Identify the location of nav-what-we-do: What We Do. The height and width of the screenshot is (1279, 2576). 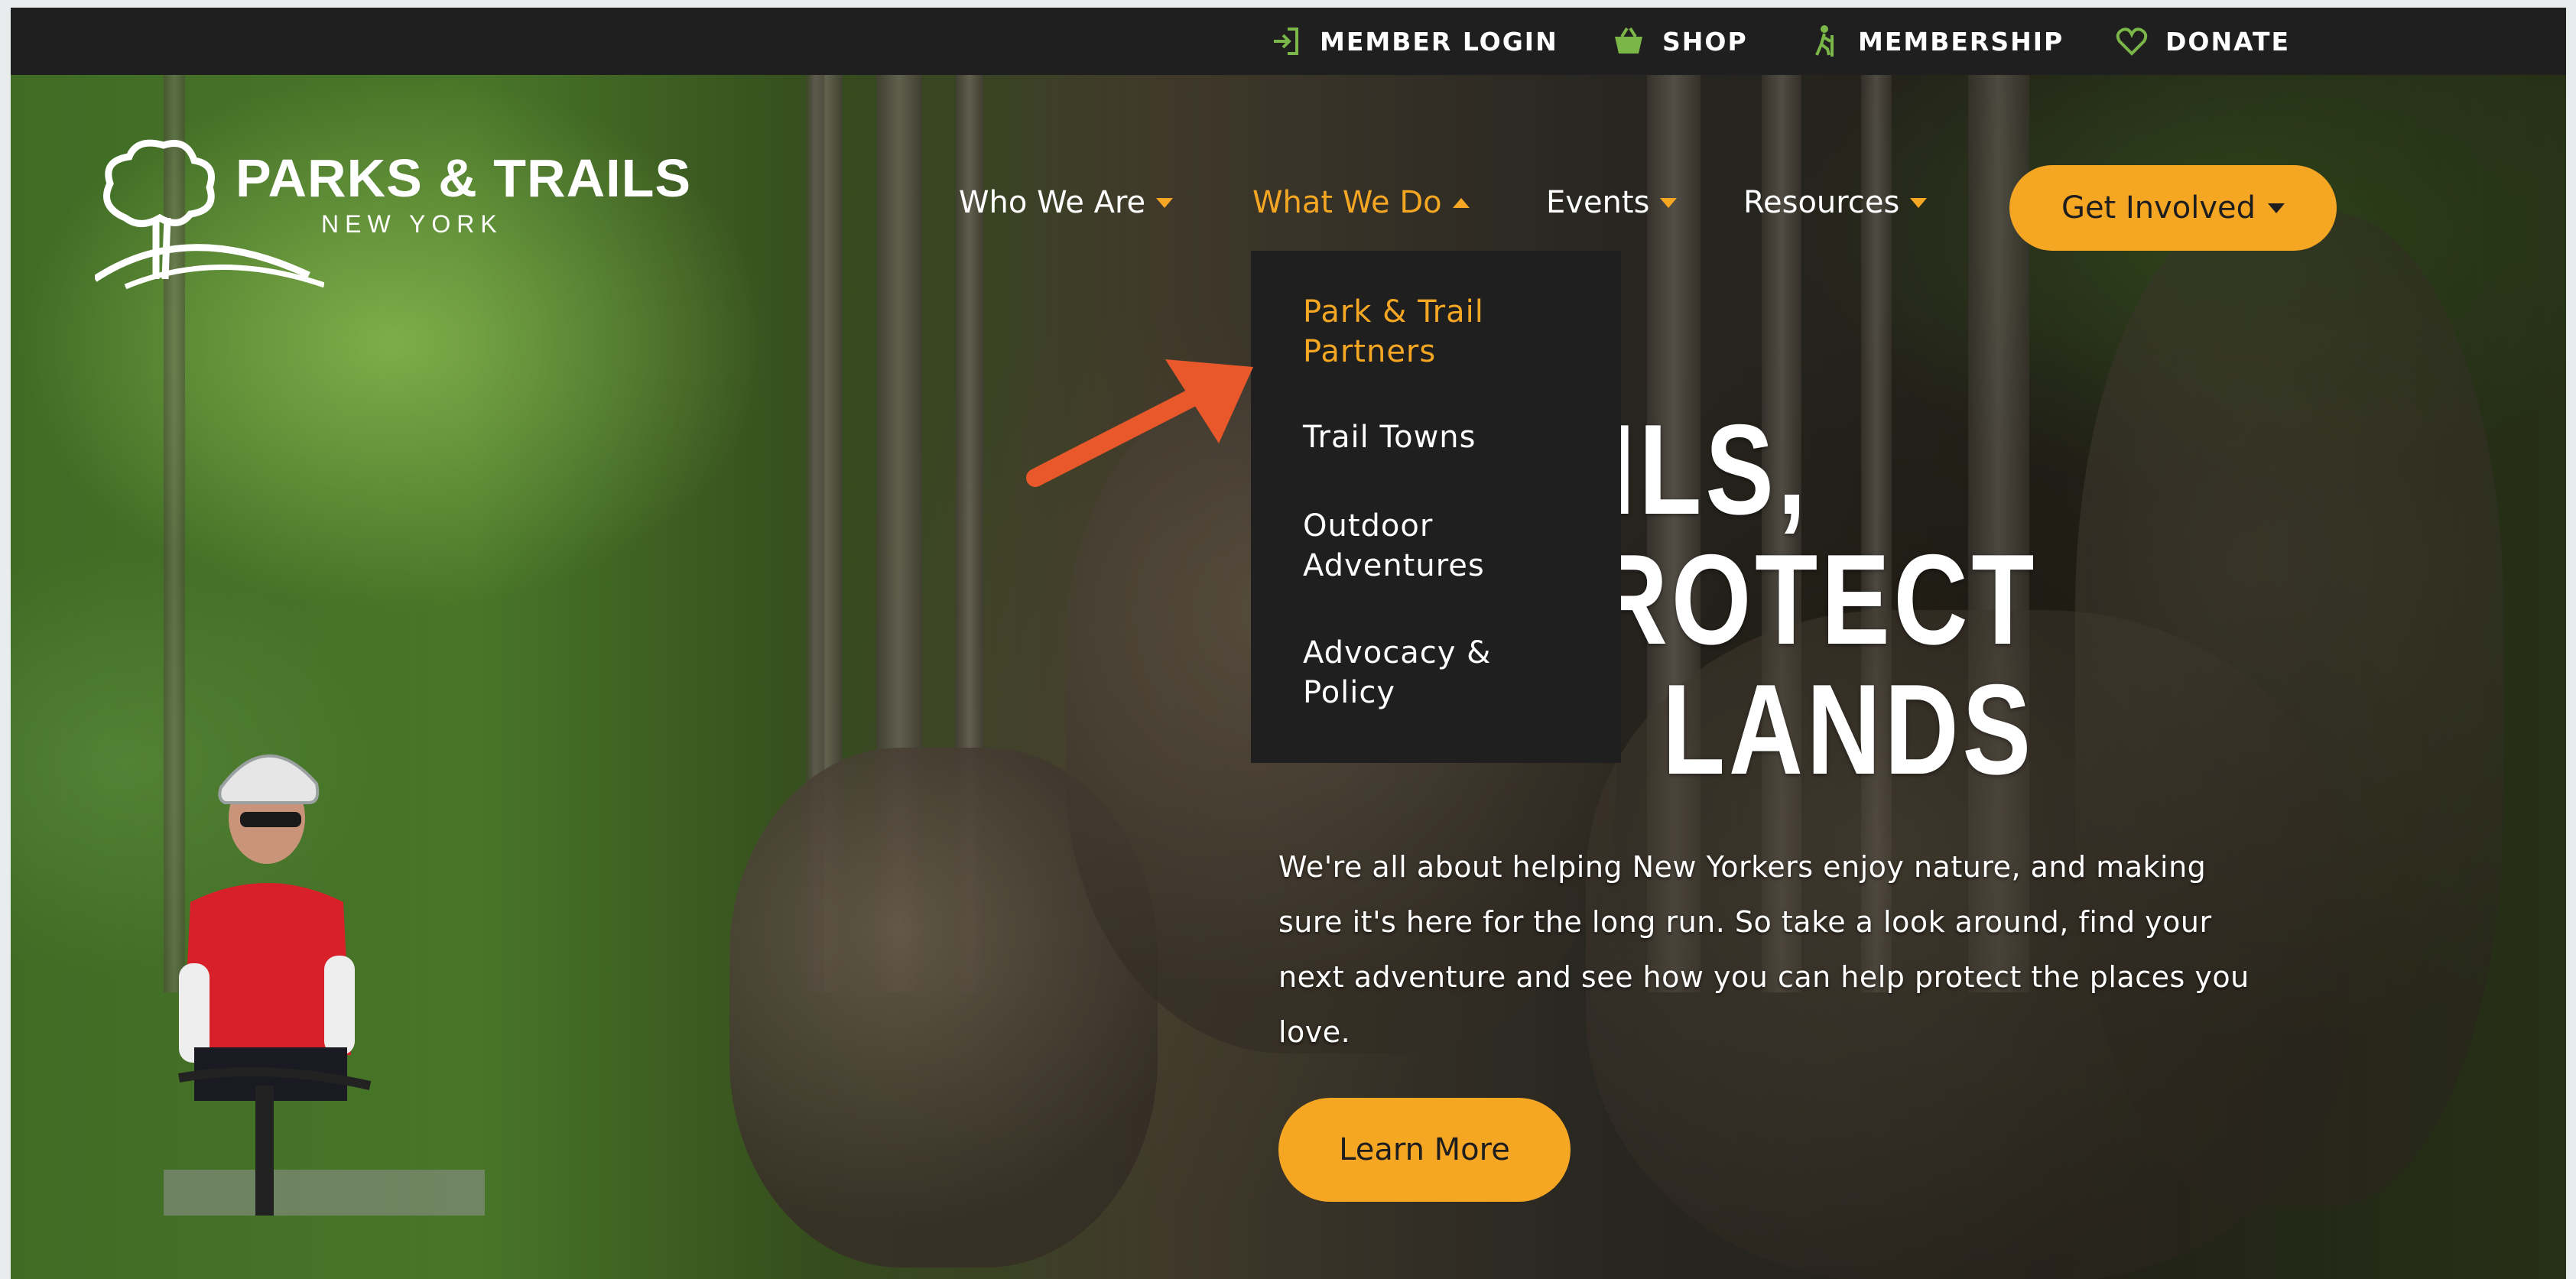
(1361, 203).